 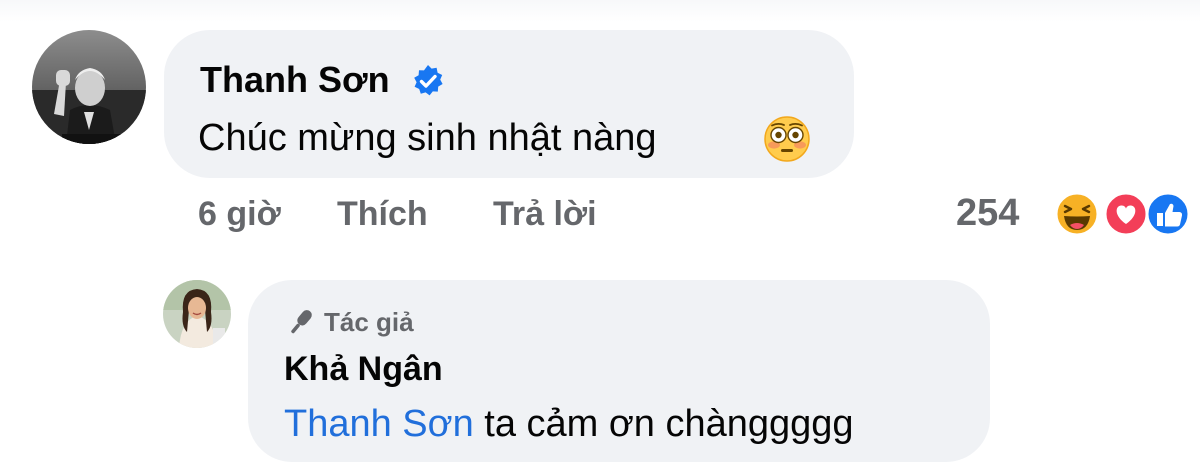 I want to click on reply-message: ta cảm ơn chànggggg, so click(x=663, y=424).